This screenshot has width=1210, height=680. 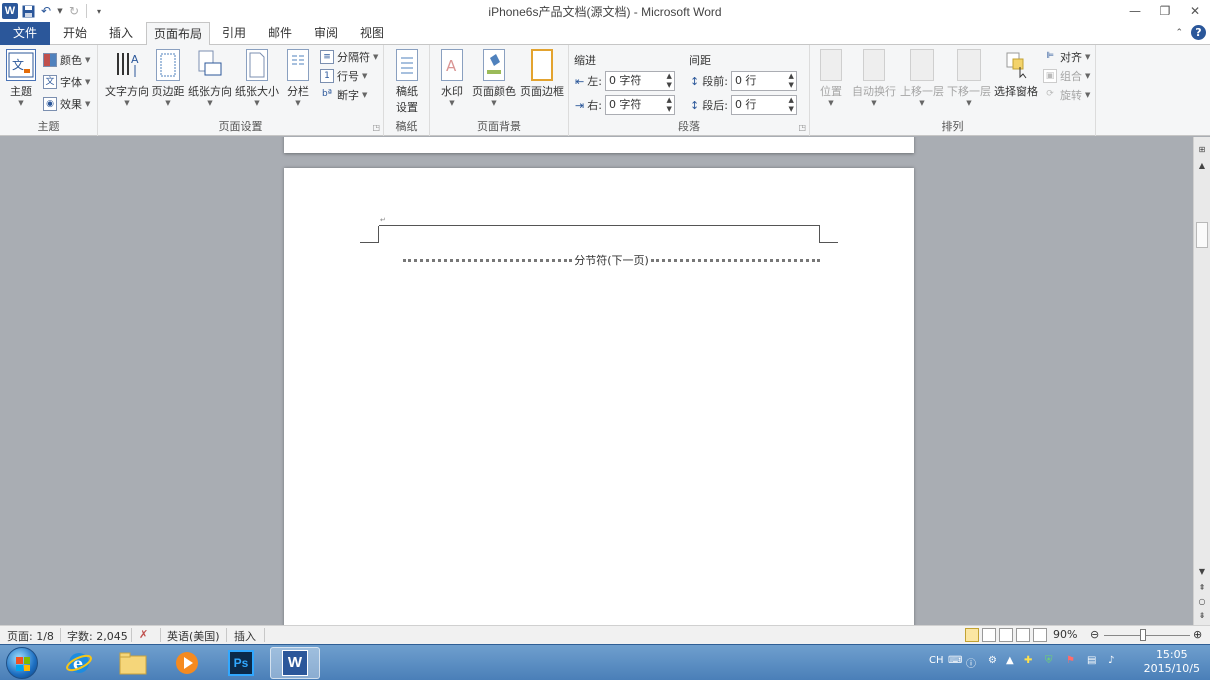 What do you see at coordinates (831, 78) in the screenshot?
I see `position-button: 位置 ▼` at bounding box center [831, 78].